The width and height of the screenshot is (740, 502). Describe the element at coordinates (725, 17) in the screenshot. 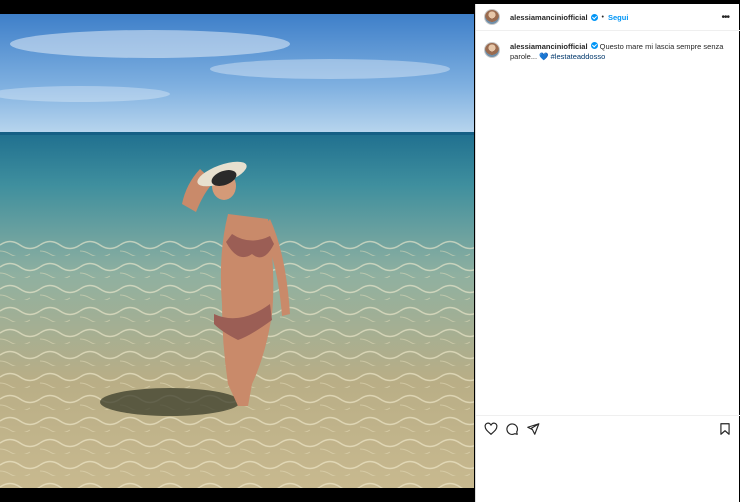

I see `more-icon: •••` at that location.